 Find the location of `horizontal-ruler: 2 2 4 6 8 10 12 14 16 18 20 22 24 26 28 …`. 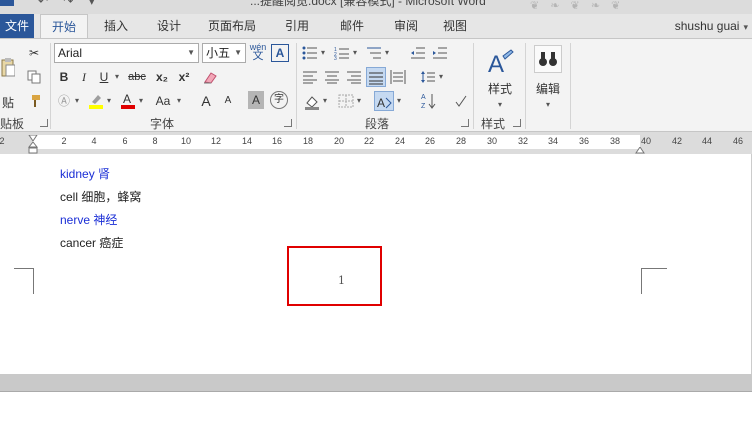

horizontal-ruler: 2 2 4 6 8 10 12 14 16 18 20 22 24 26 28 … is located at coordinates (376, 143).